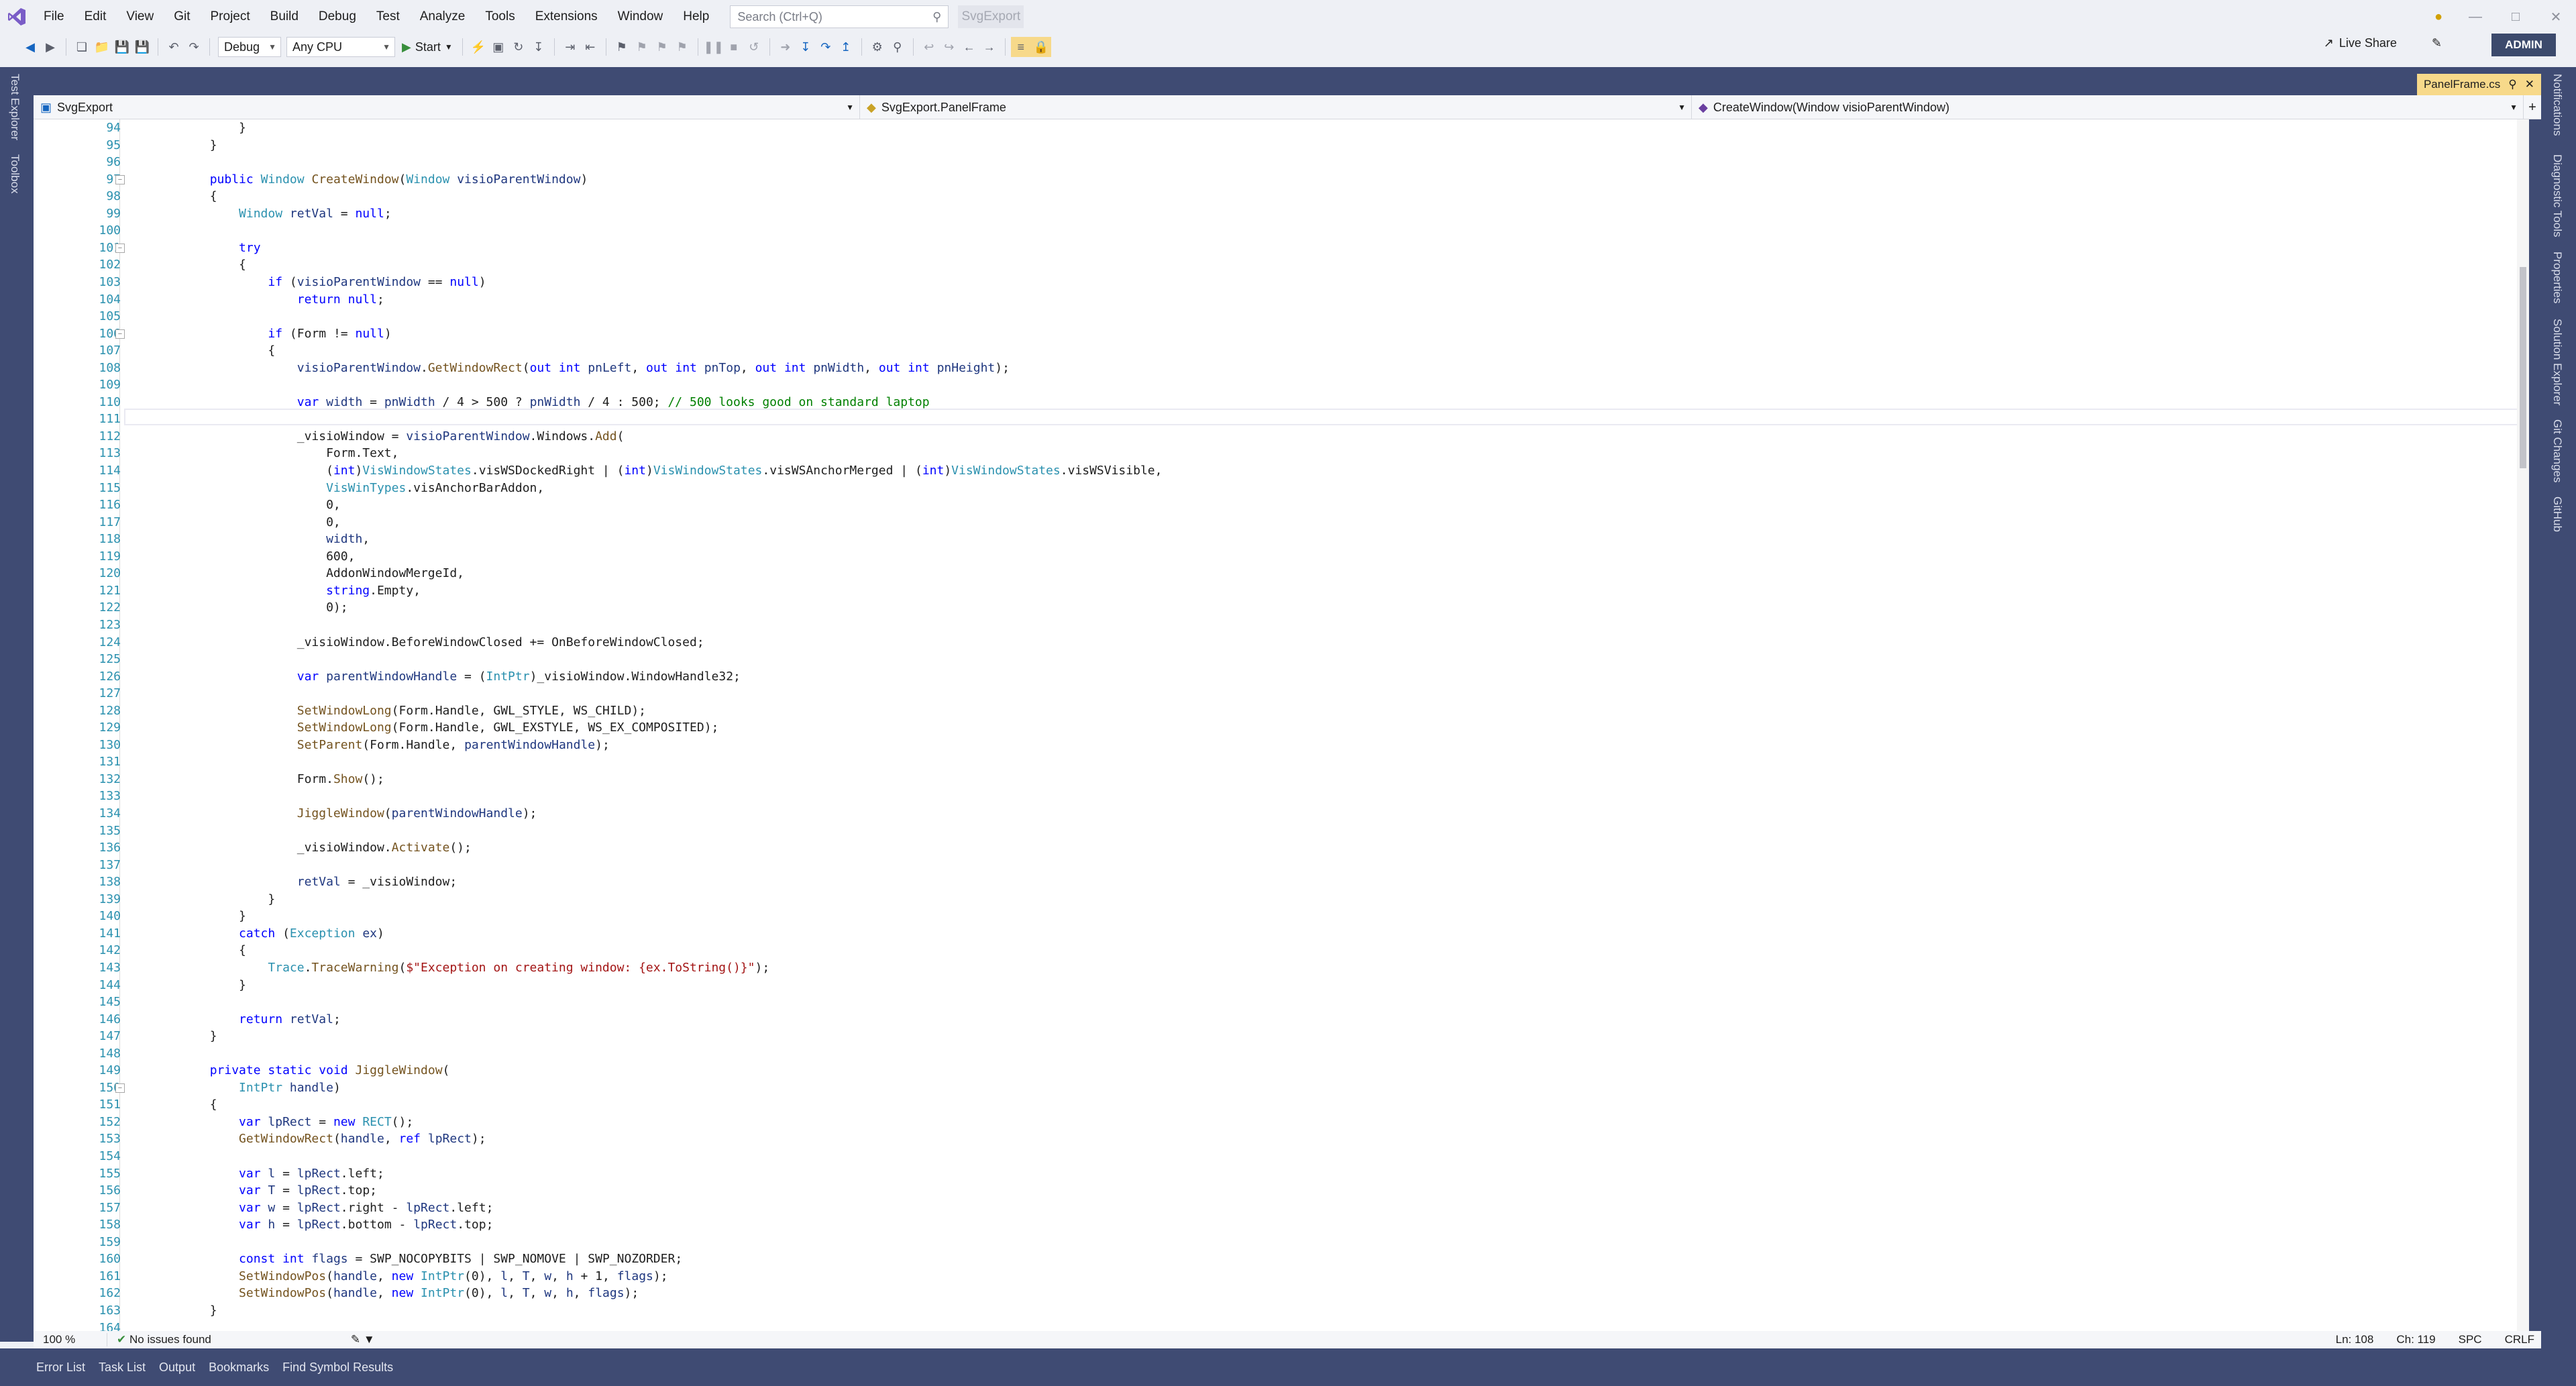  Describe the element at coordinates (246, 1088) in the screenshot. I see `code-line: IntPtr handle)` at that location.